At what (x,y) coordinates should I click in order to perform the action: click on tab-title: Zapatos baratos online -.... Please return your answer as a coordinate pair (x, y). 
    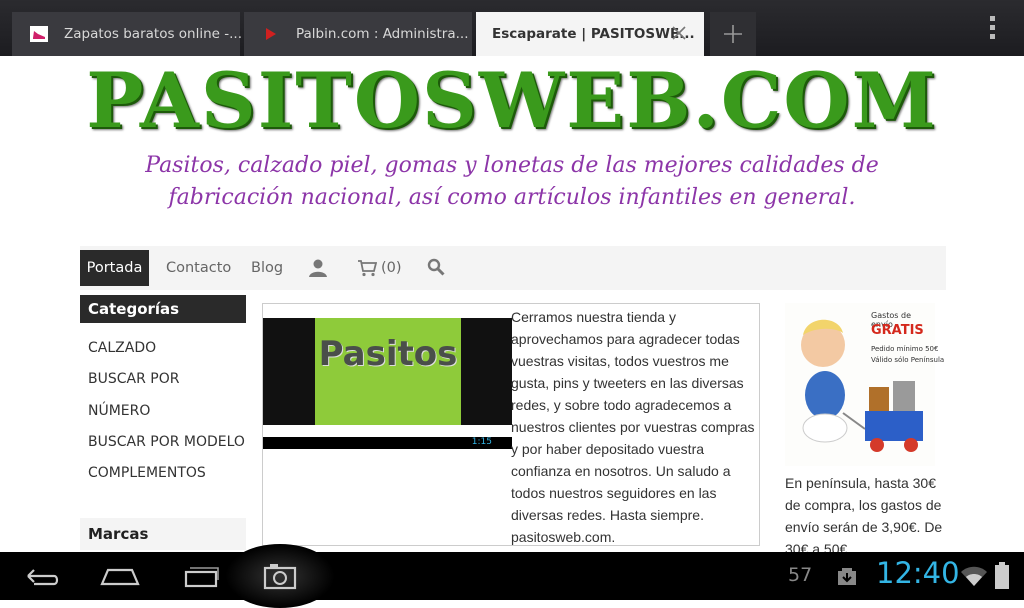
    Looking at the image, I should click on (153, 34).